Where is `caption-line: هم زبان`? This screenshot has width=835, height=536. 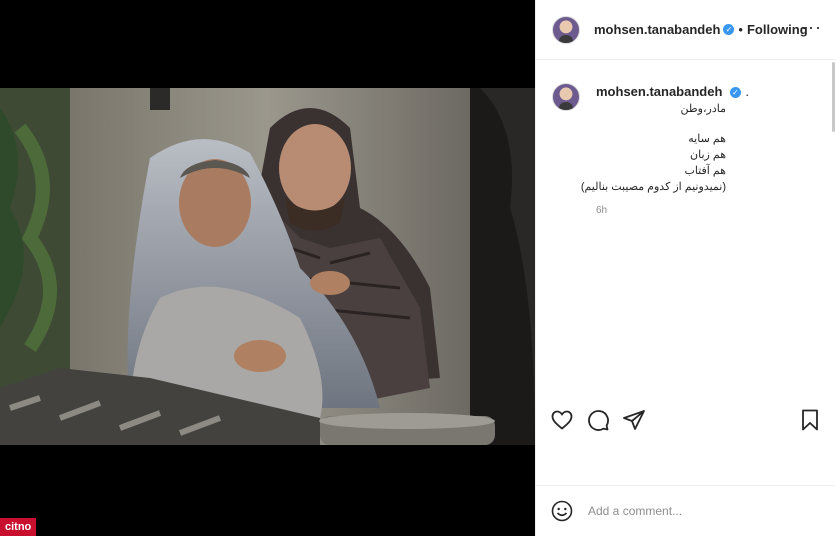 caption-line: هم زبان is located at coordinates (708, 155).